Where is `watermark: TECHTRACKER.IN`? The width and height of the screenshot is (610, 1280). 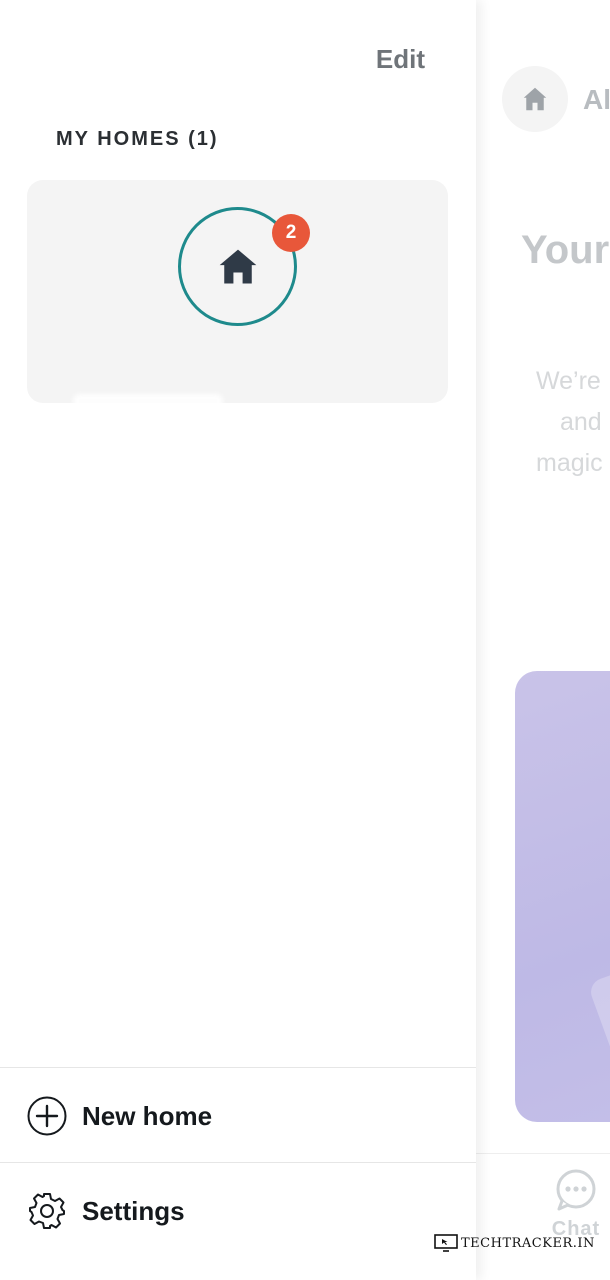 watermark: TECHTRACKER.IN is located at coordinates (514, 1243).